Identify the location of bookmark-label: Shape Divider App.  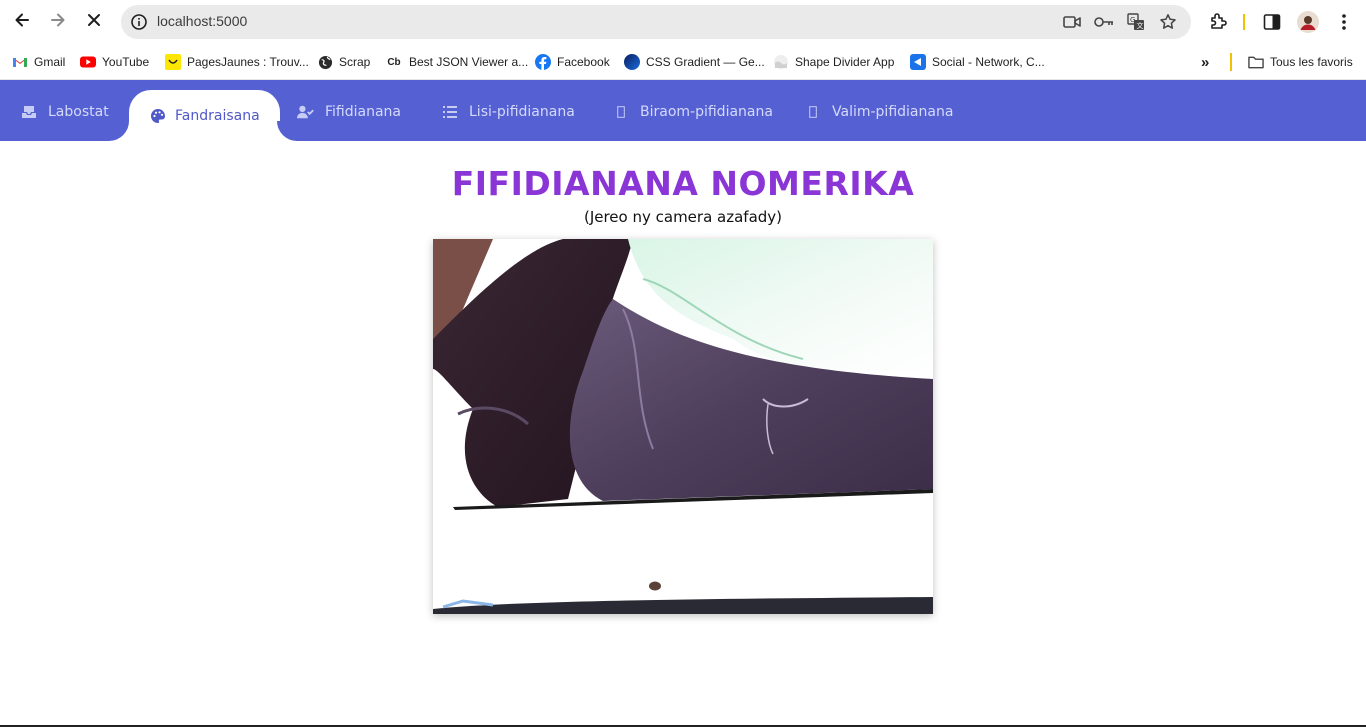
(845, 62).